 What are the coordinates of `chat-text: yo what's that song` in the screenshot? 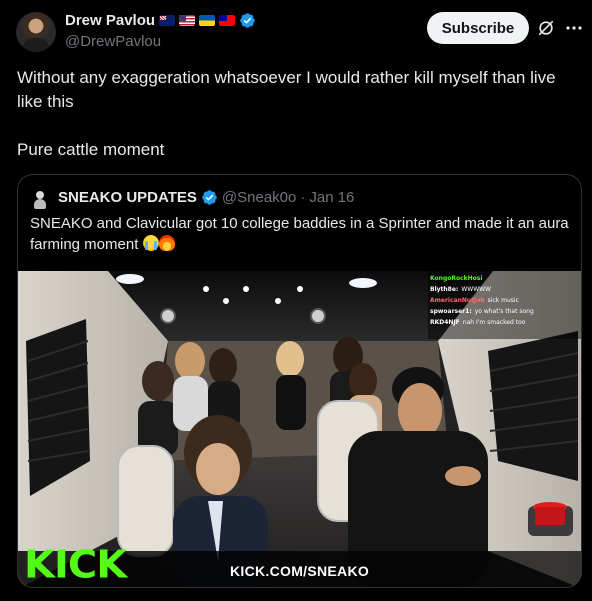 It's located at (504, 311).